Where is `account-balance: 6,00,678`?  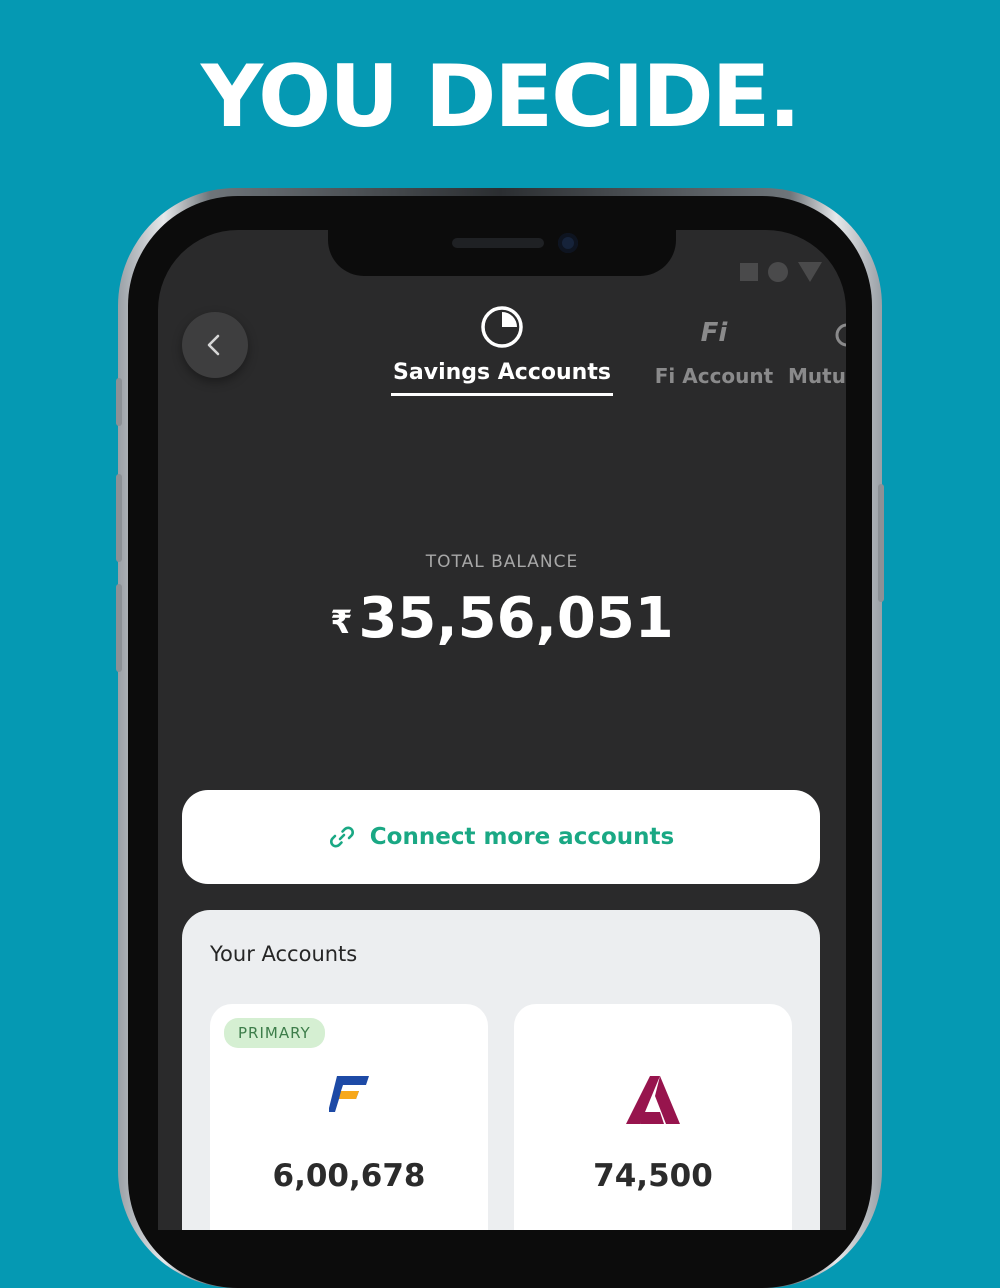 account-balance: 6,00,678 is located at coordinates (349, 1176).